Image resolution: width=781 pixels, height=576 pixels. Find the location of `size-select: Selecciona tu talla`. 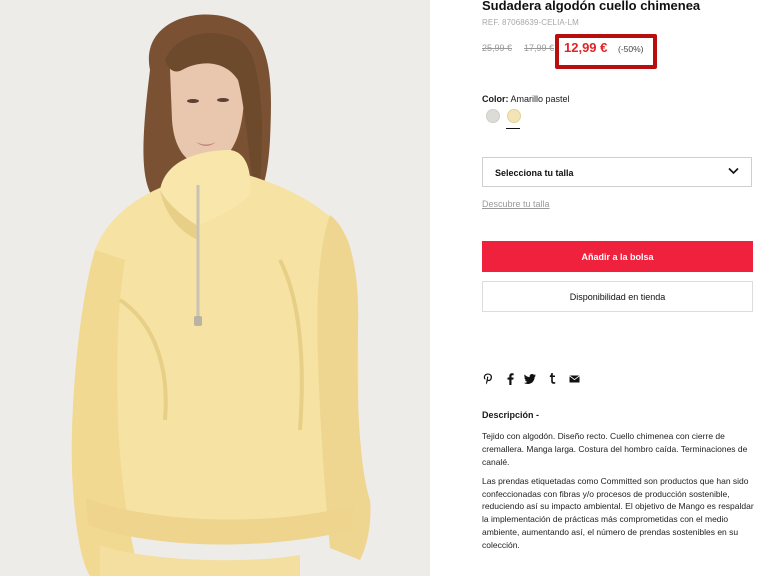

size-select: Selecciona tu talla is located at coordinates (617, 172).